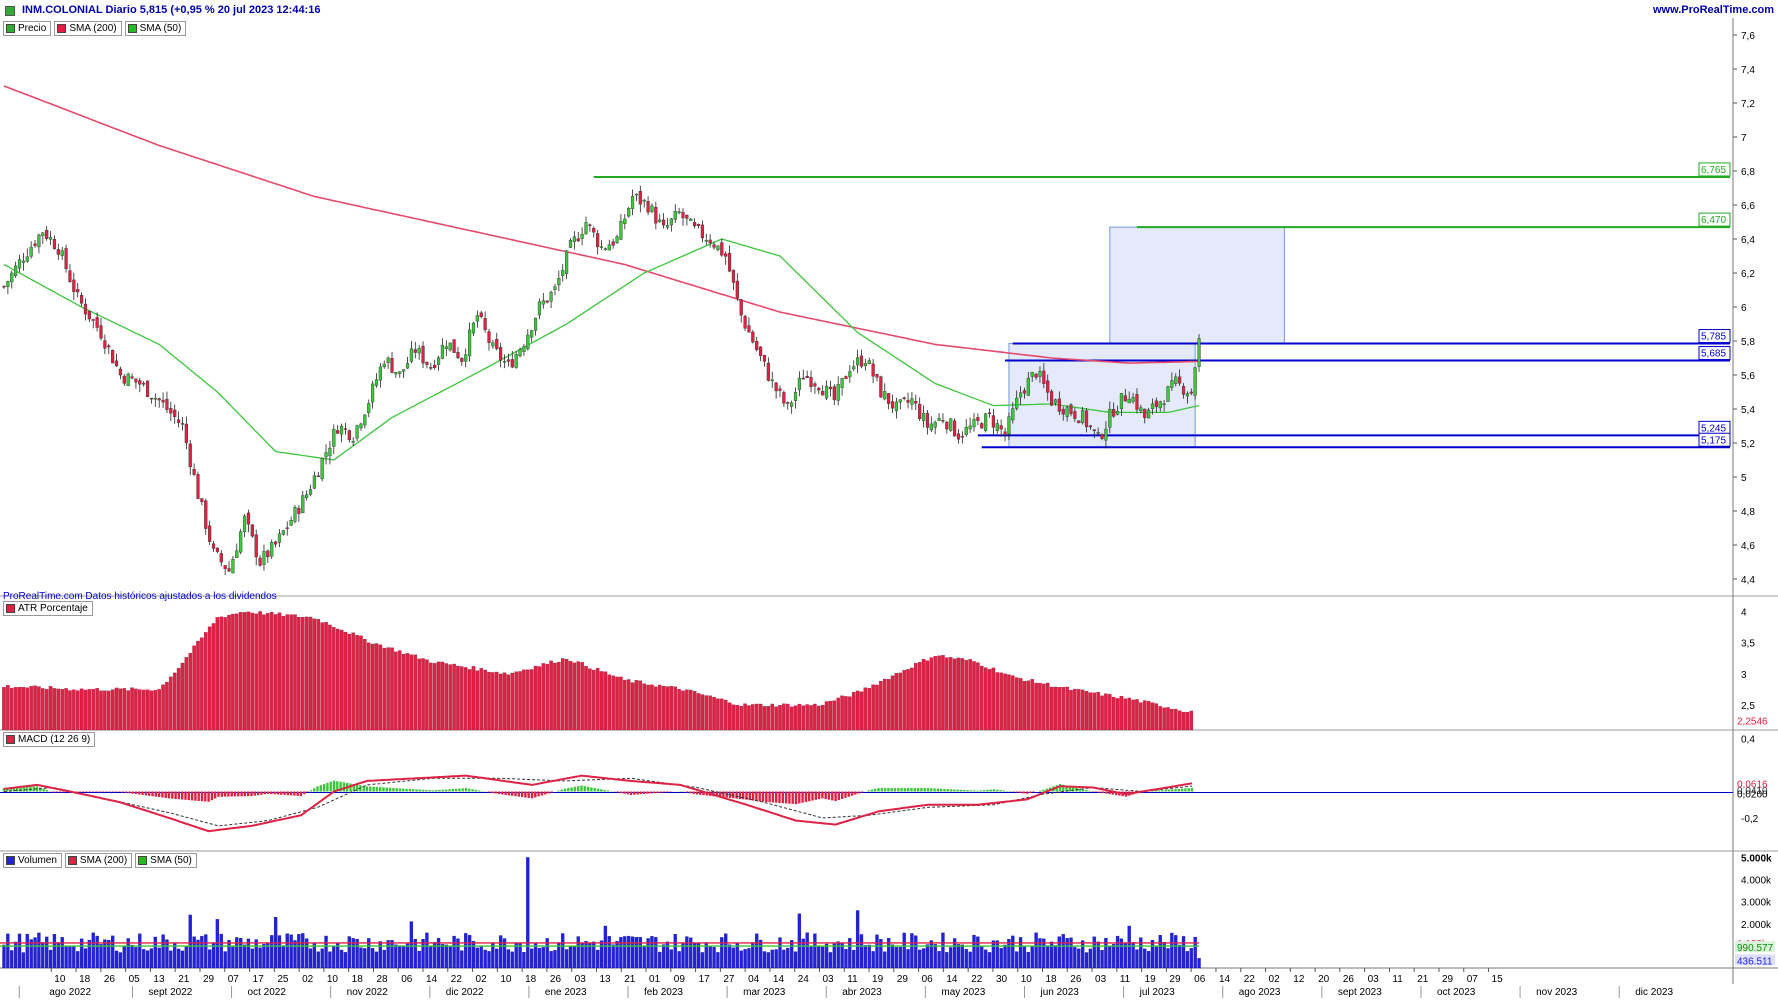  I want to click on legend-sma50: SMA (50), so click(155, 28).